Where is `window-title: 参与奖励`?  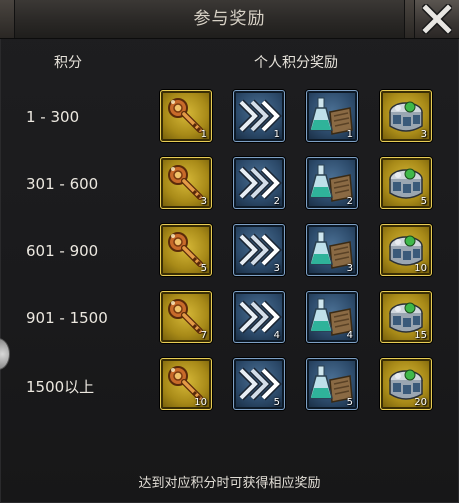
window-title: 参与奖励 is located at coordinates (229, 19).